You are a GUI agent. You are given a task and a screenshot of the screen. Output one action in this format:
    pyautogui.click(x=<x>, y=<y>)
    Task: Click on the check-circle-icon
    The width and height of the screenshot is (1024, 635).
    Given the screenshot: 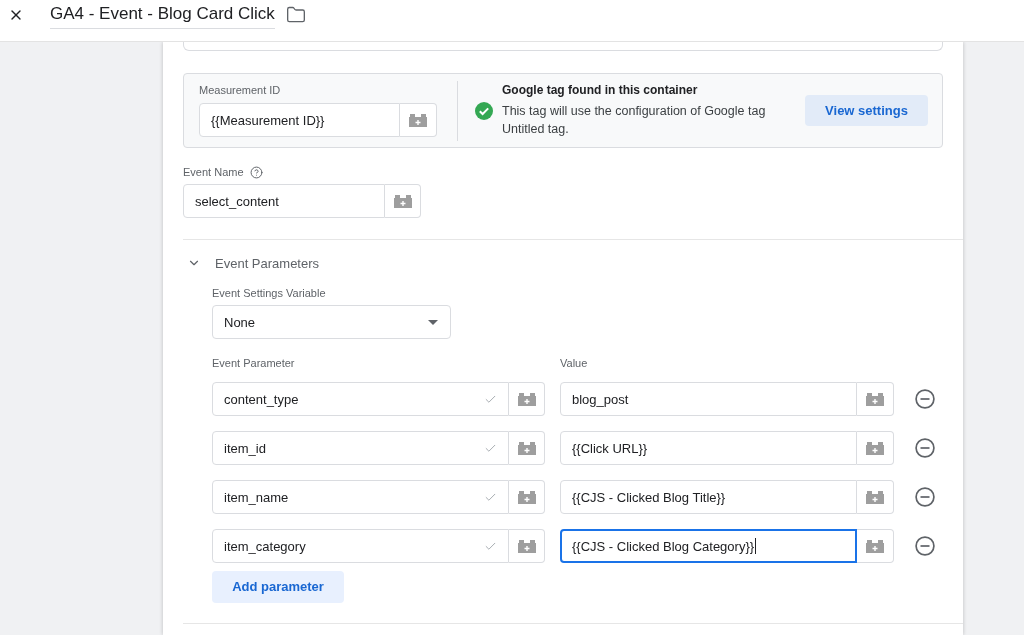 What is the action you would take?
    pyautogui.click(x=484, y=111)
    